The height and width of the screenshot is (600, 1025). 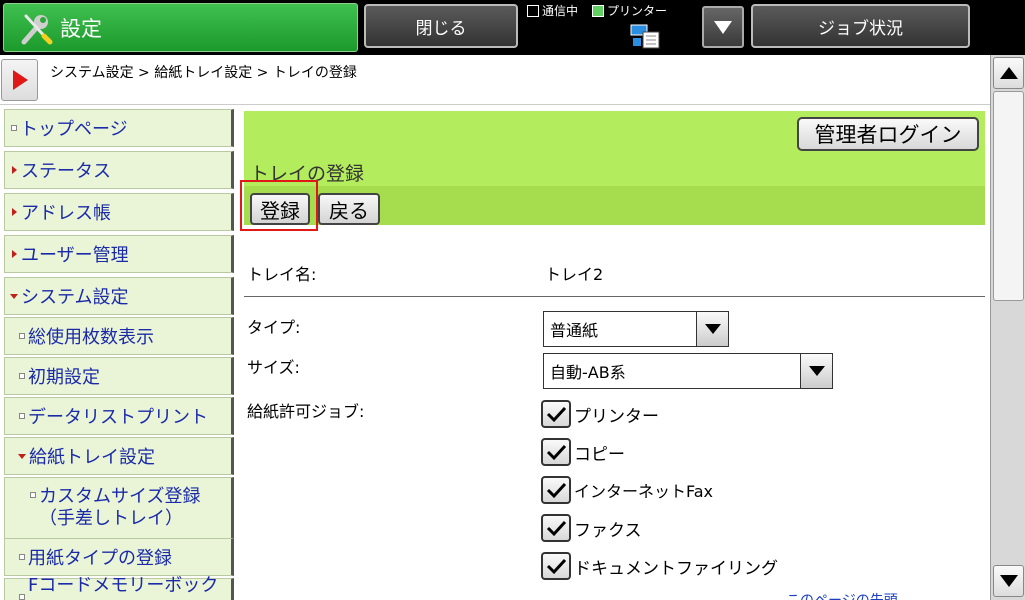 I want to click on sidebar-item-system-settings: システム設定, so click(x=119, y=296).